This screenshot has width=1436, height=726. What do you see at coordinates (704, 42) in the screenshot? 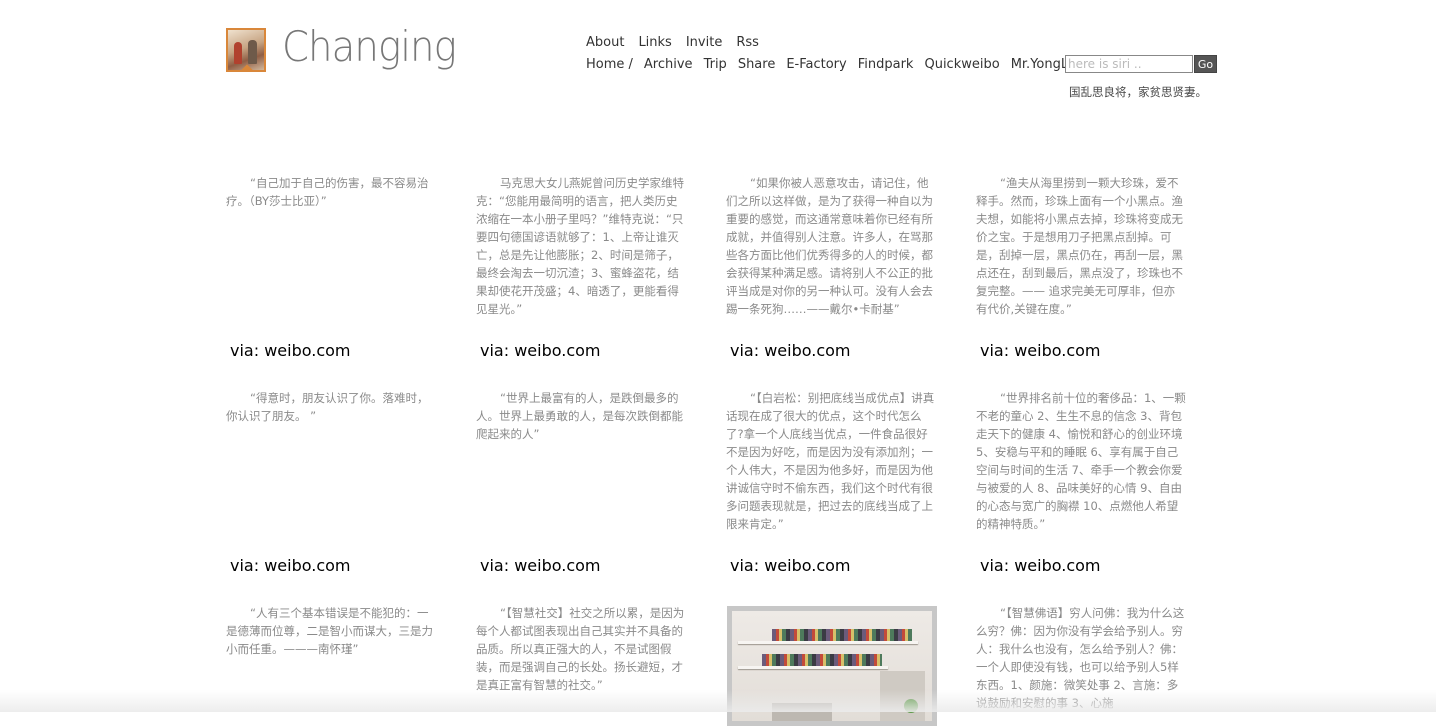
I see `nav-invite: Invite` at bounding box center [704, 42].